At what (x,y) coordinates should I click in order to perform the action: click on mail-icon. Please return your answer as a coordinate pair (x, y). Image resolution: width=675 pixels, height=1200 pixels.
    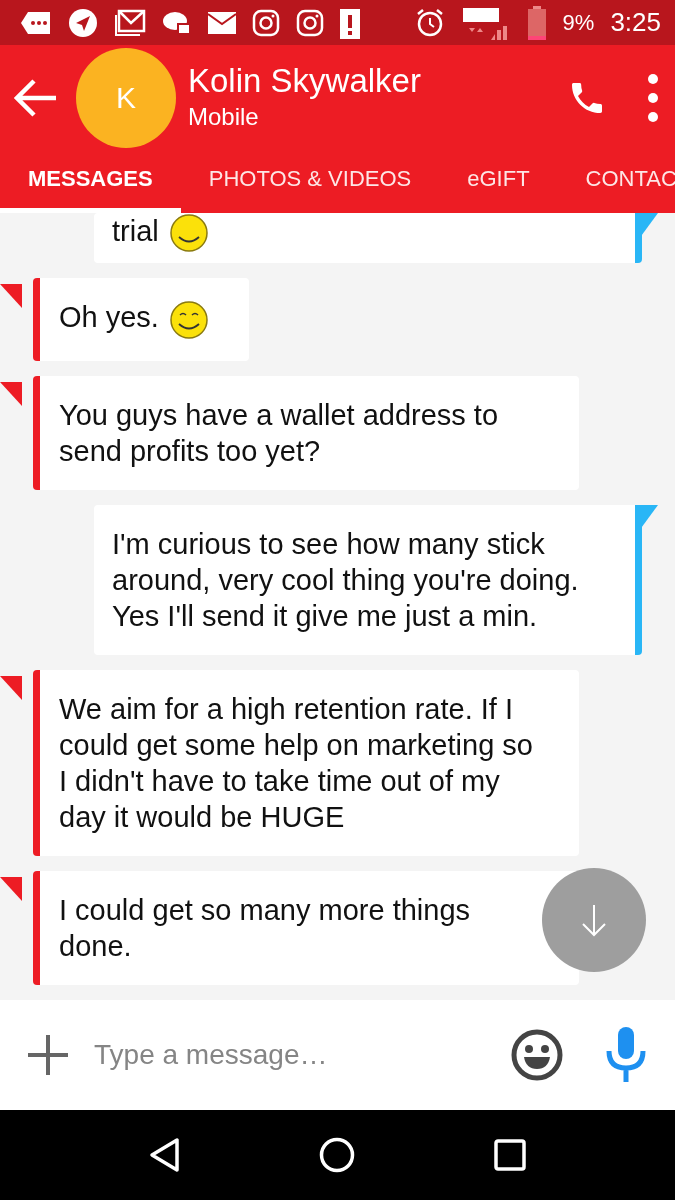
    Looking at the image, I should click on (130, 22).